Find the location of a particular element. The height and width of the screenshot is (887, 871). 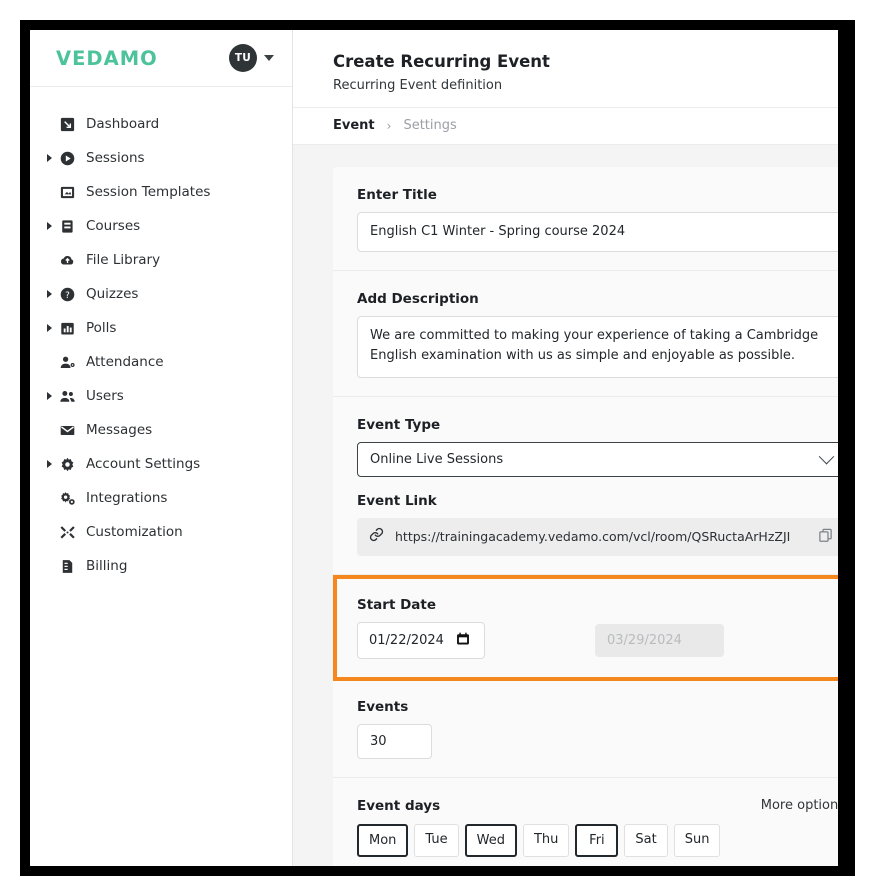

brand-bar: VEDAMO TU is located at coordinates (161, 58).